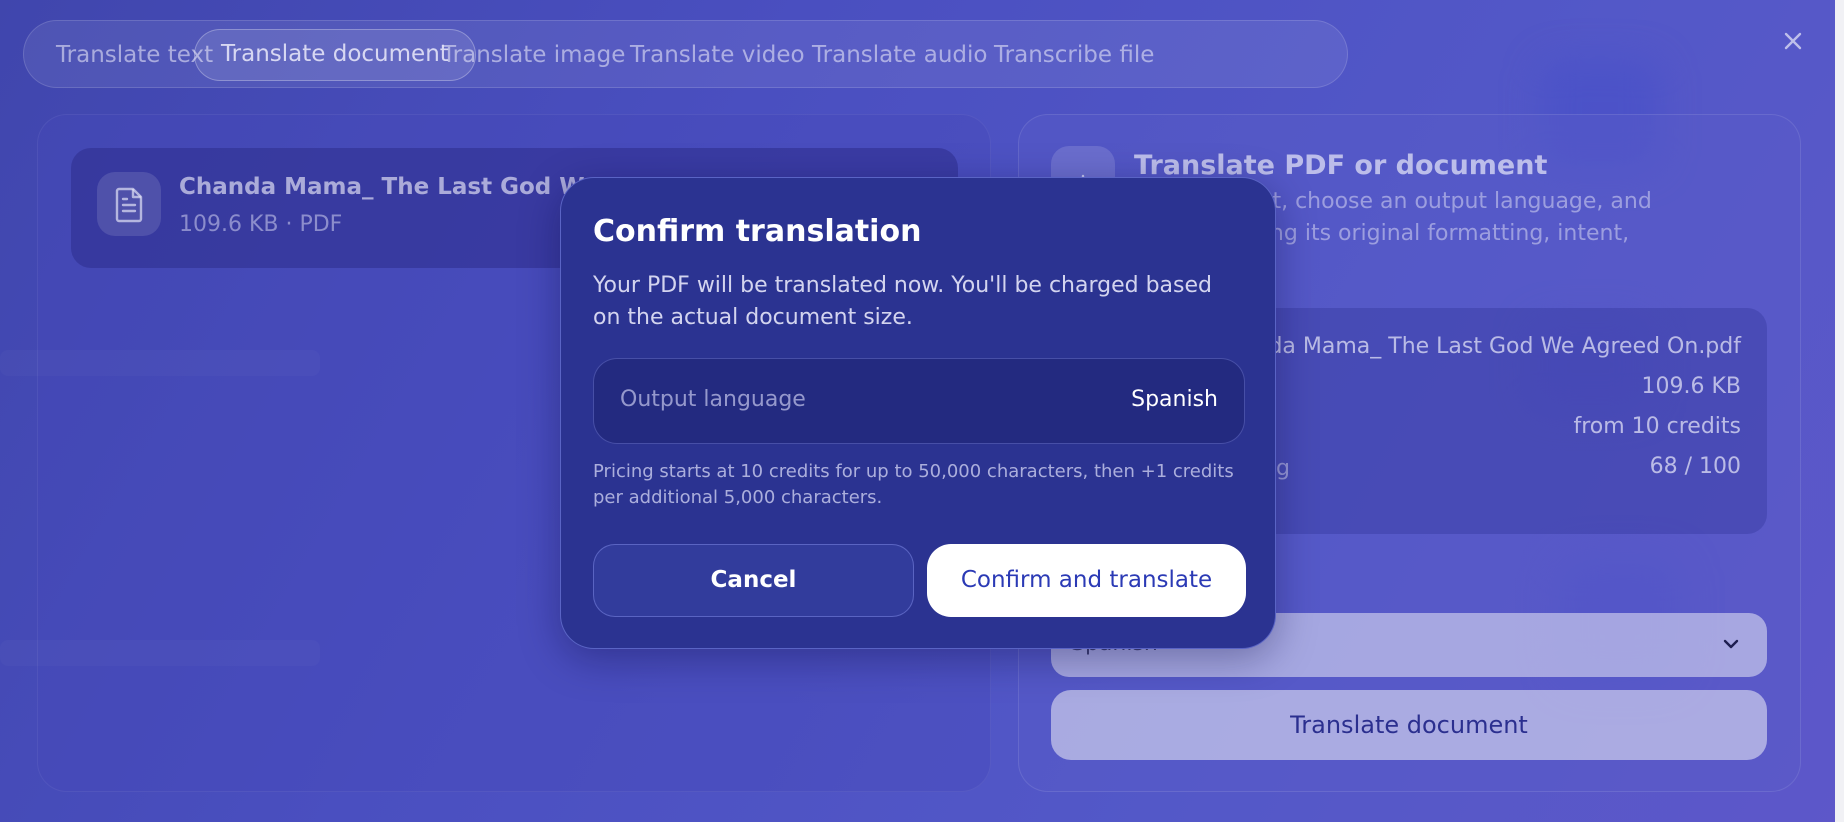  What do you see at coordinates (919, 401) in the screenshot?
I see `output-language-row: Output language Spanish` at bounding box center [919, 401].